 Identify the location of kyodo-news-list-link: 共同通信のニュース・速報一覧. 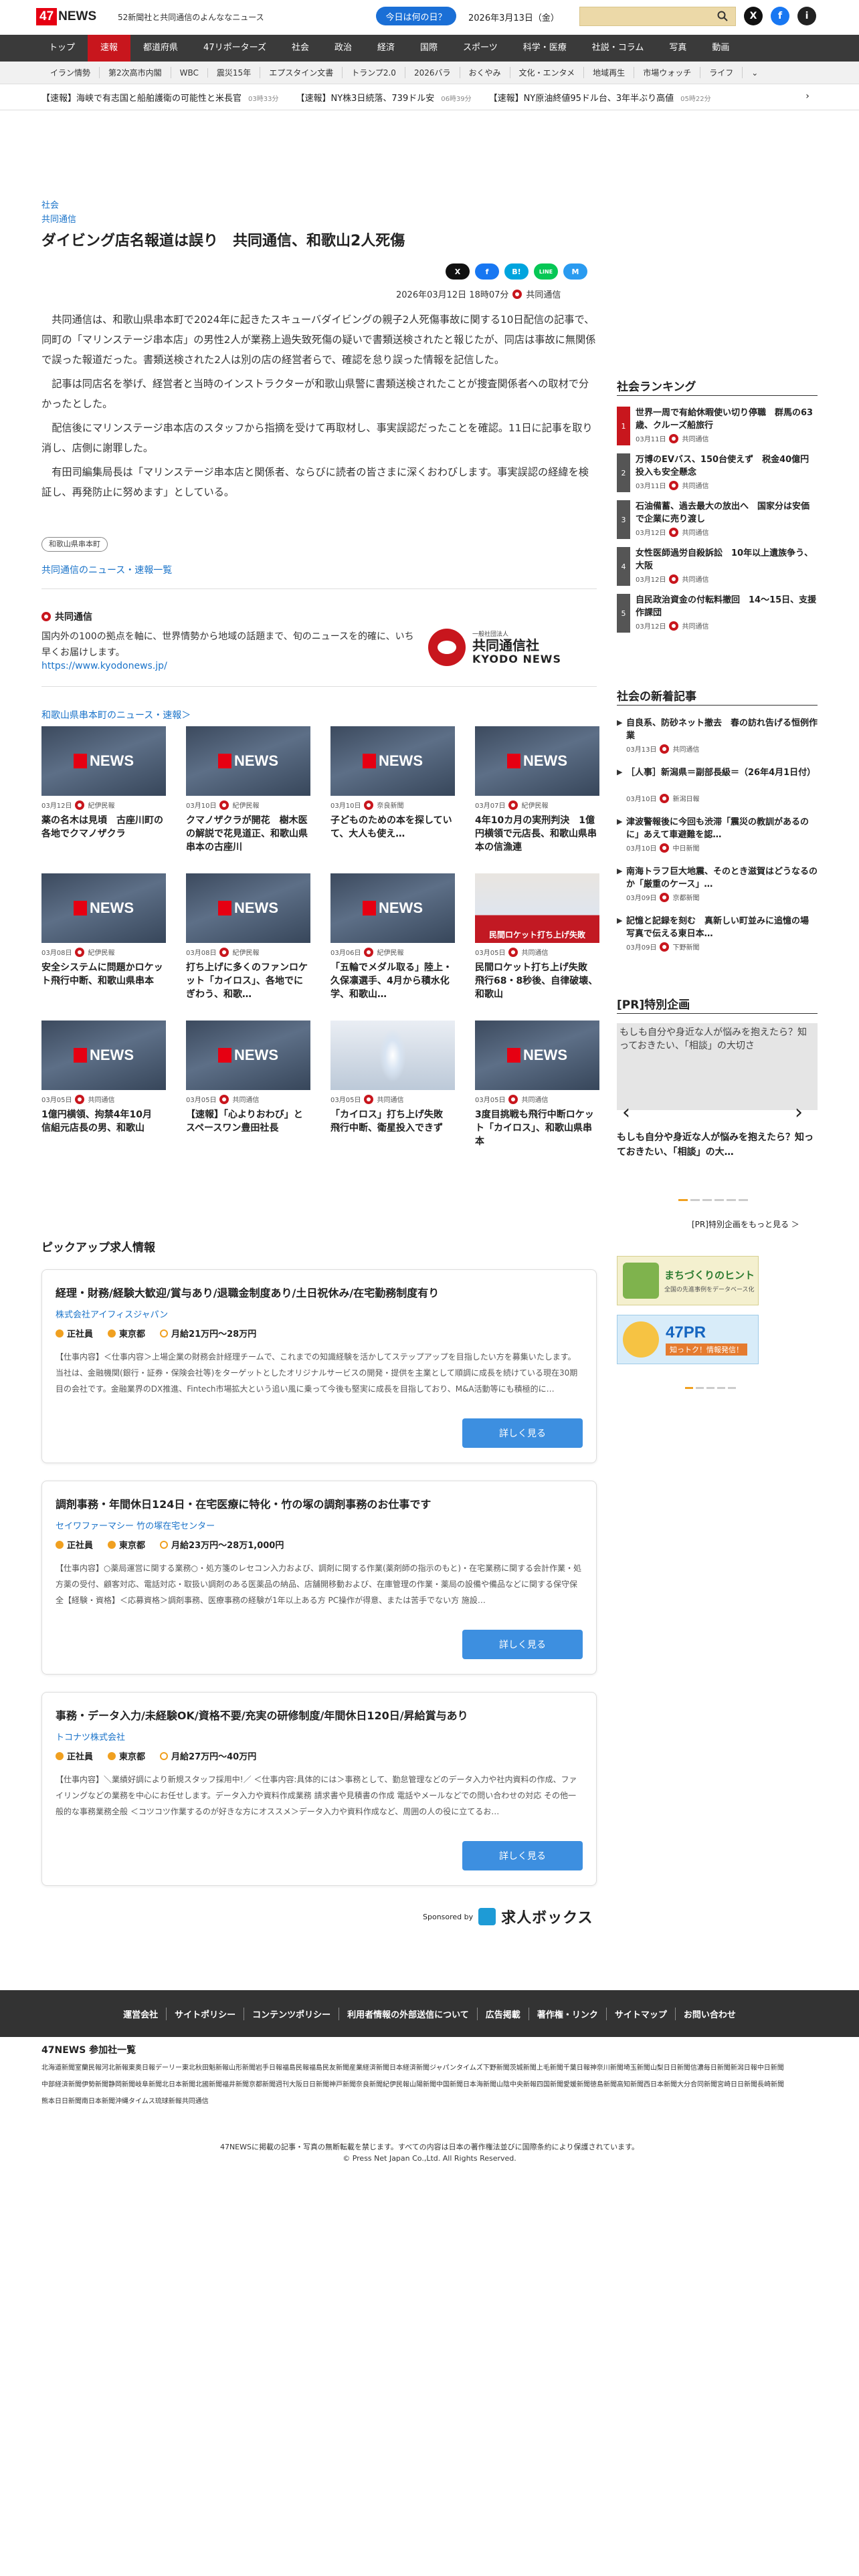
(106, 569).